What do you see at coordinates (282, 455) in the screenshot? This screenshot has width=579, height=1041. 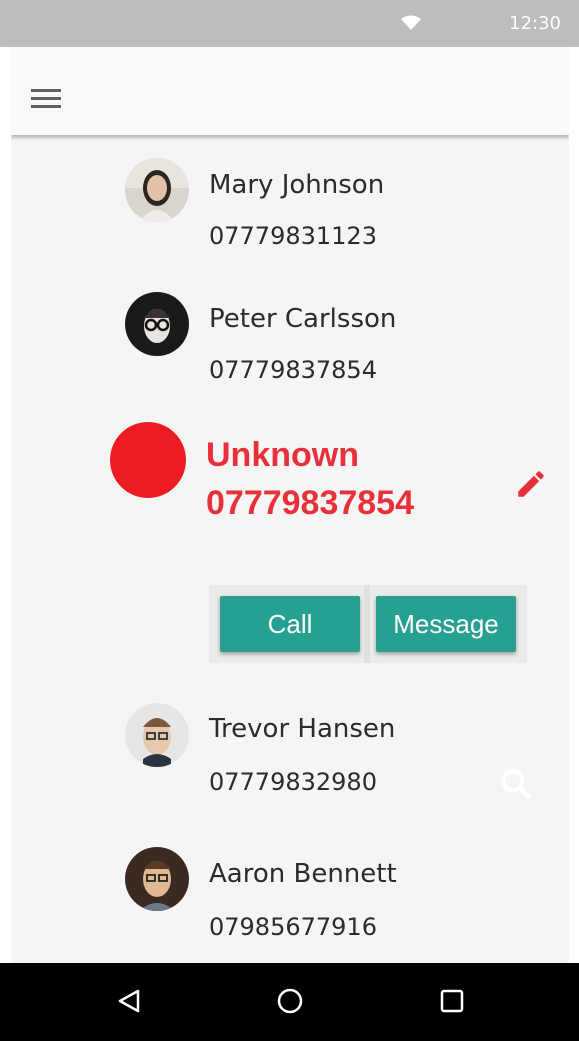 I see `selected-contact-name: Unknown` at bounding box center [282, 455].